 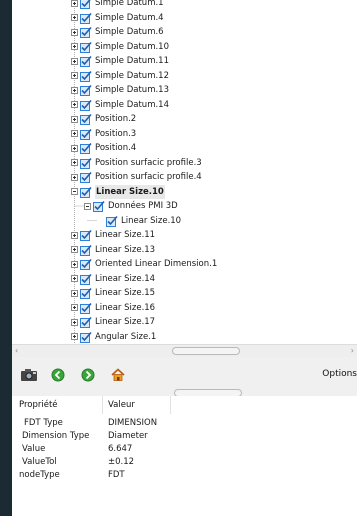 What do you see at coordinates (184, 475) in the screenshot?
I see `property-row: nodeType FDT` at bounding box center [184, 475].